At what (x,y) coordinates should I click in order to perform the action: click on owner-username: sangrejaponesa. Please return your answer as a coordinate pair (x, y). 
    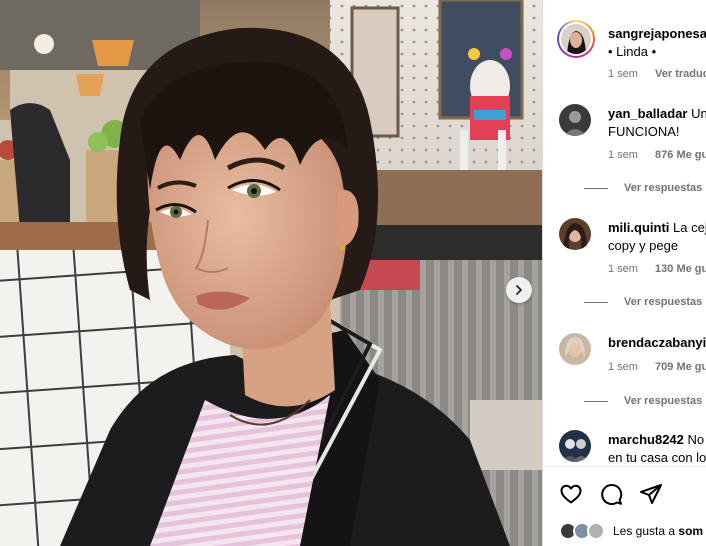
    Looking at the image, I should click on (657, 33).